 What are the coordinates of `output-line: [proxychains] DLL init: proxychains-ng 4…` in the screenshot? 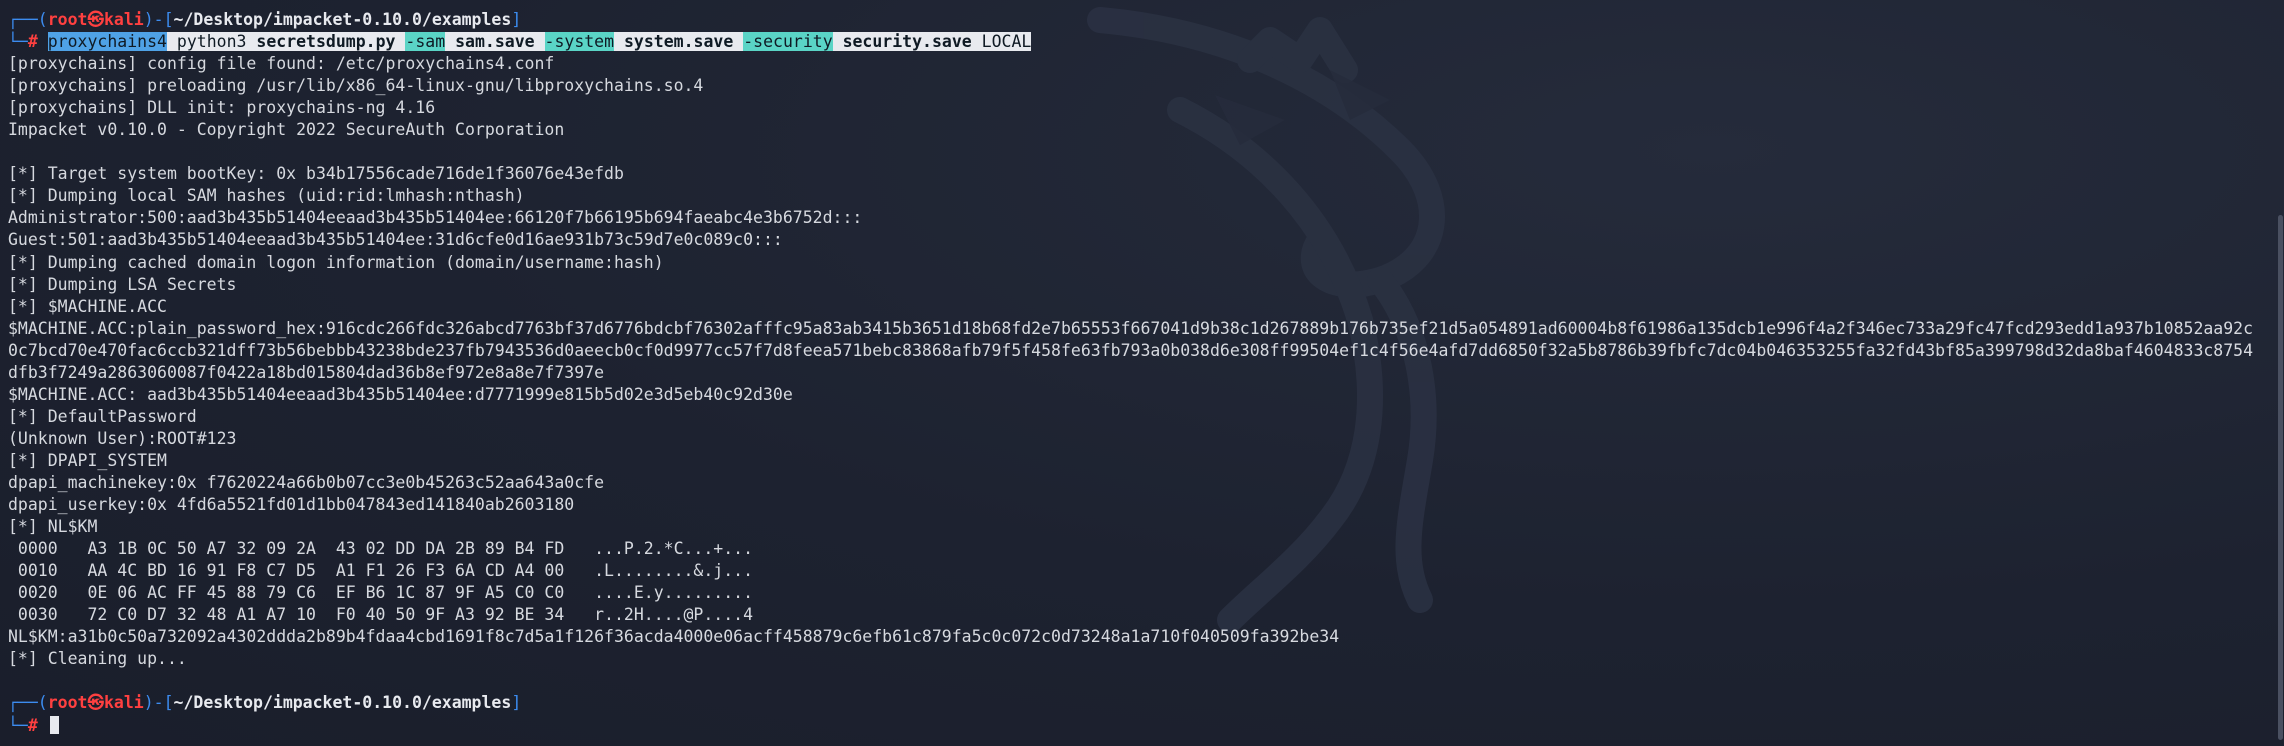 It's located at (222, 108).